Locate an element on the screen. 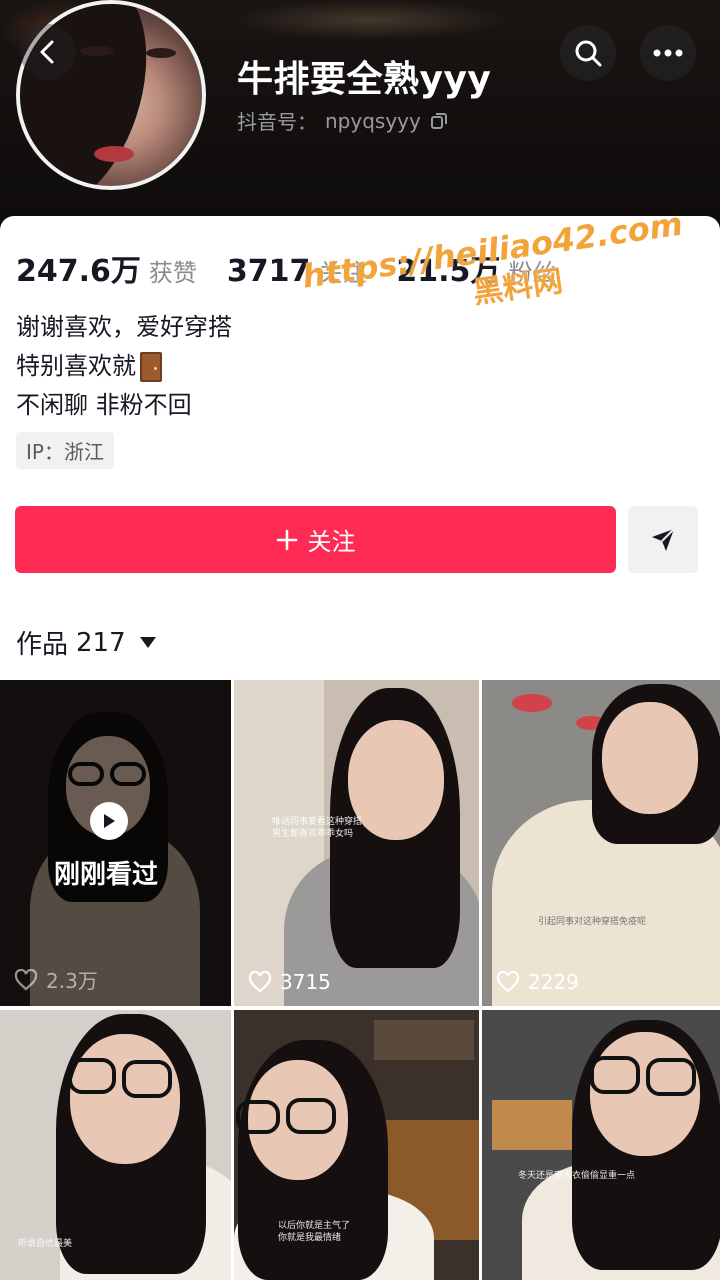 This screenshot has width=720, height=1280. like-count: 2229 is located at coordinates (553, 982).